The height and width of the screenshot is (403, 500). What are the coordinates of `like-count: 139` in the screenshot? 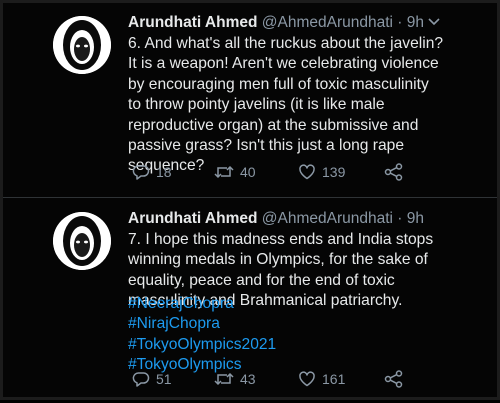 It's located at (334, 172).